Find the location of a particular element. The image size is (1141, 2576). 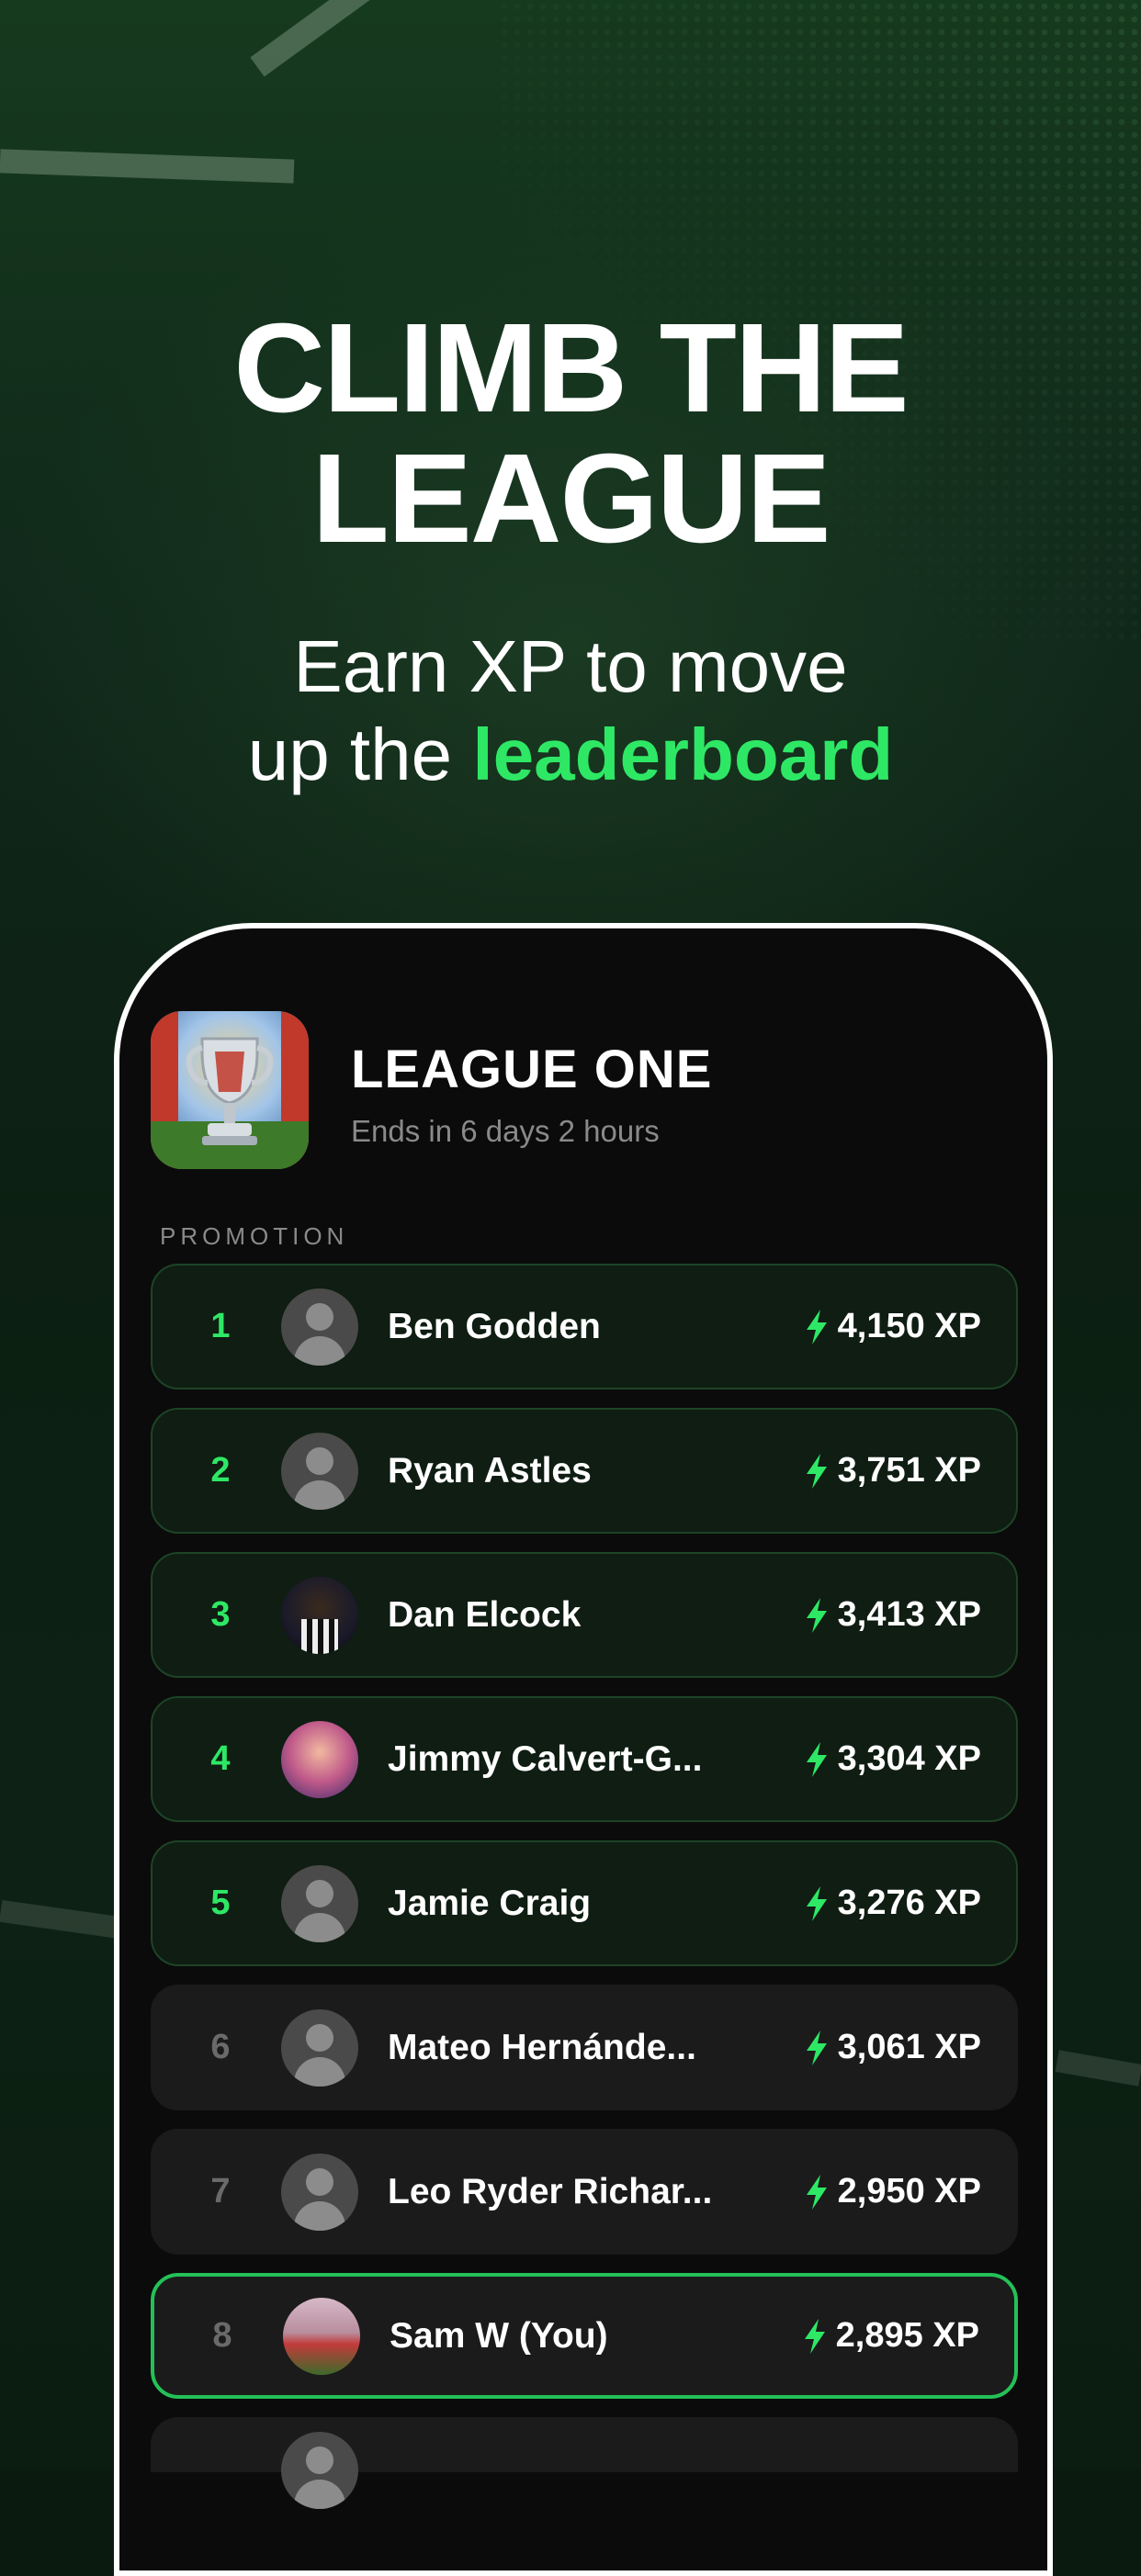

leaderboard-row-current-user: 8 Sam W (You) 2,895 XP is located at coordinates (584, 2336).